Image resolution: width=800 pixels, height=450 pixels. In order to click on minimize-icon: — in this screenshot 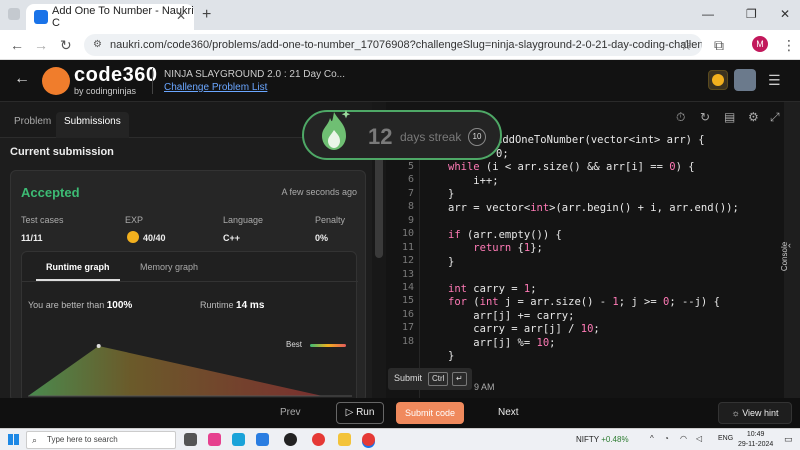, I will do `click(708, 14)`.